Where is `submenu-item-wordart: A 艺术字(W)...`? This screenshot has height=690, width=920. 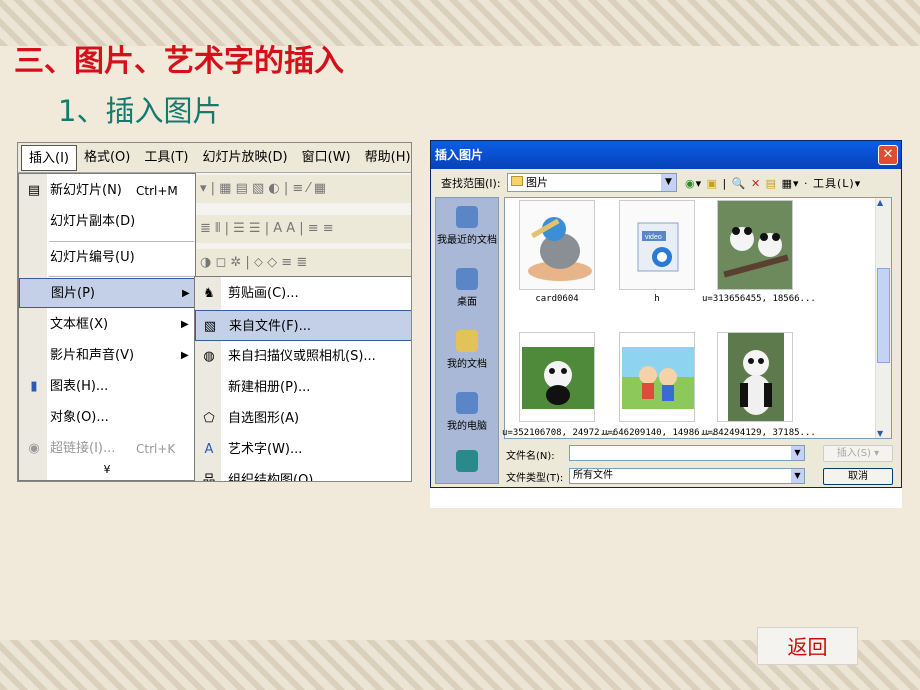 submenu-item-wordart: A 艺术字(W)... is located at coordinates (303, 449).